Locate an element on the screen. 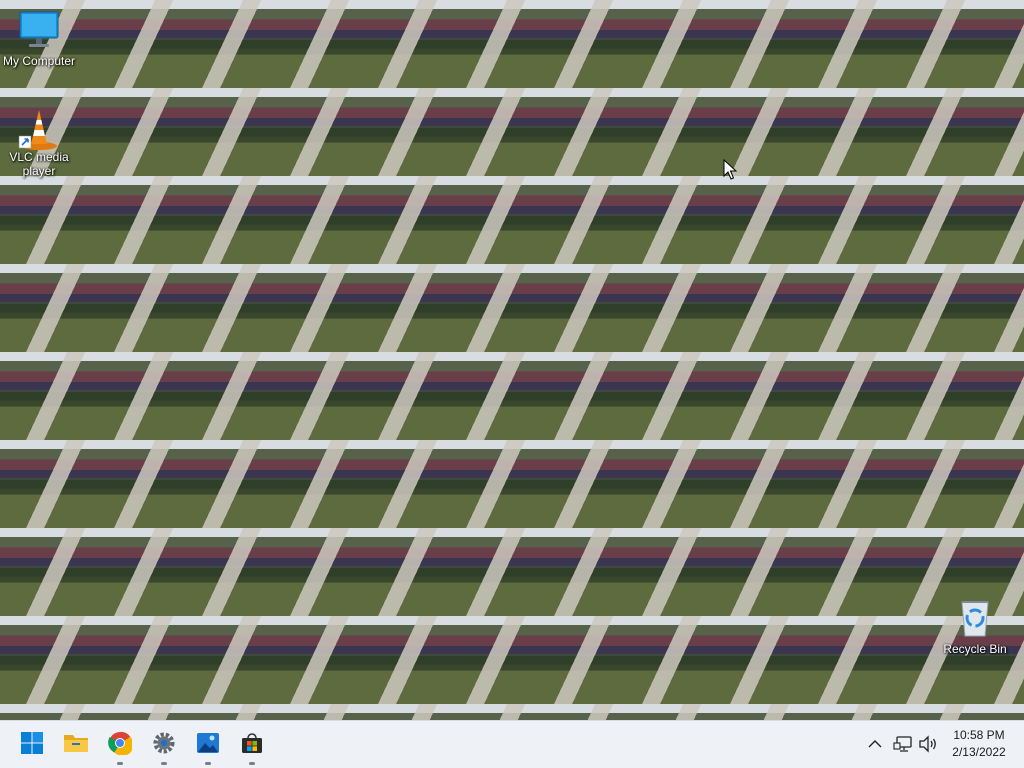 The height and width of the screenshot is (768, 1024). photos-button is located at coordinates (208, 745).